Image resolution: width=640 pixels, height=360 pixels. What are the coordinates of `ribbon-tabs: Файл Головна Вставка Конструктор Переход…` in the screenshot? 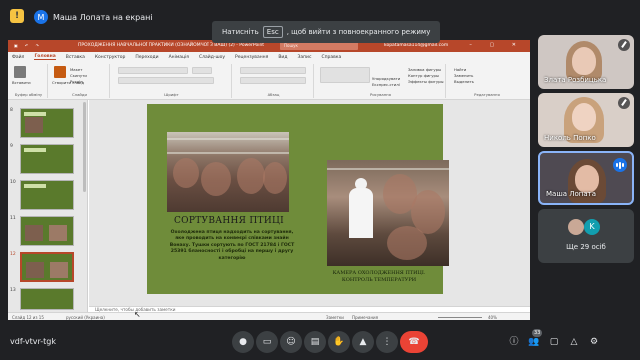 It's located at (269, 57).